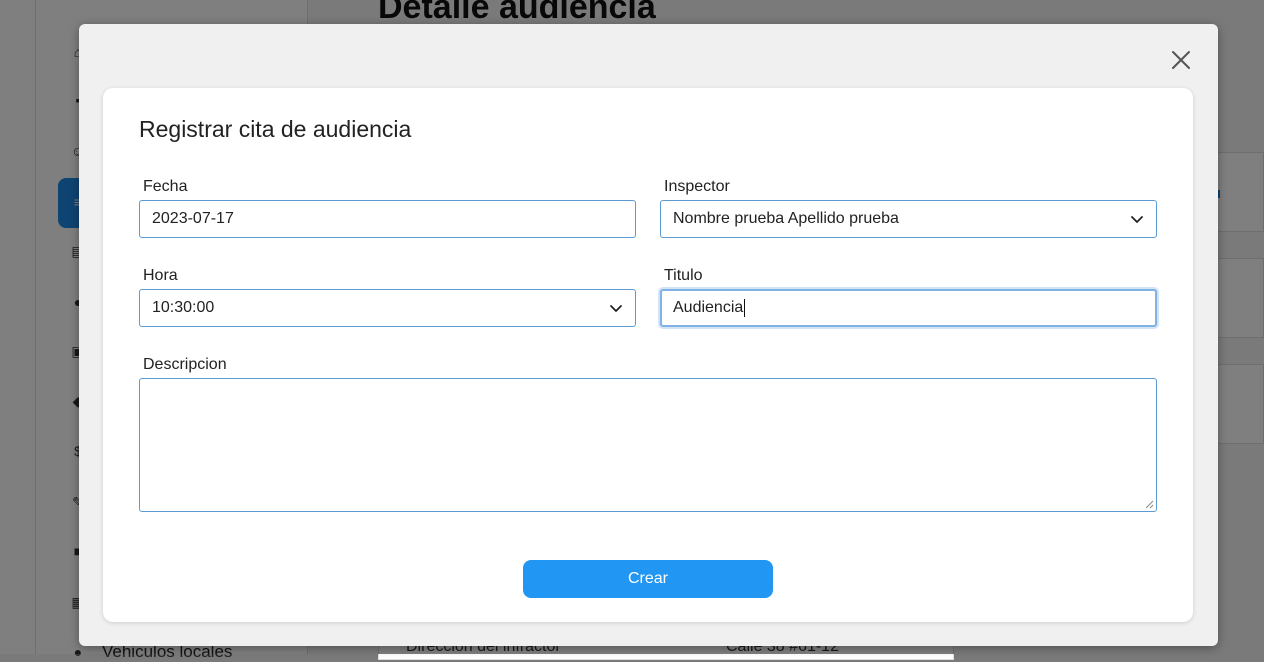  Describe the element at coordinates (908, 308) in the screenshot. I see `titulo-input: Audiencia` at that location.